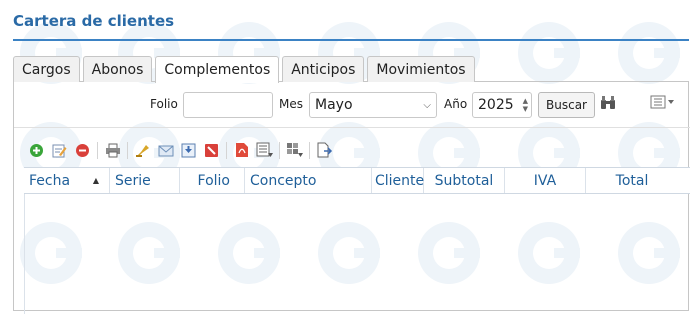  I want to click on column-menu-icon, so click(663, 104).